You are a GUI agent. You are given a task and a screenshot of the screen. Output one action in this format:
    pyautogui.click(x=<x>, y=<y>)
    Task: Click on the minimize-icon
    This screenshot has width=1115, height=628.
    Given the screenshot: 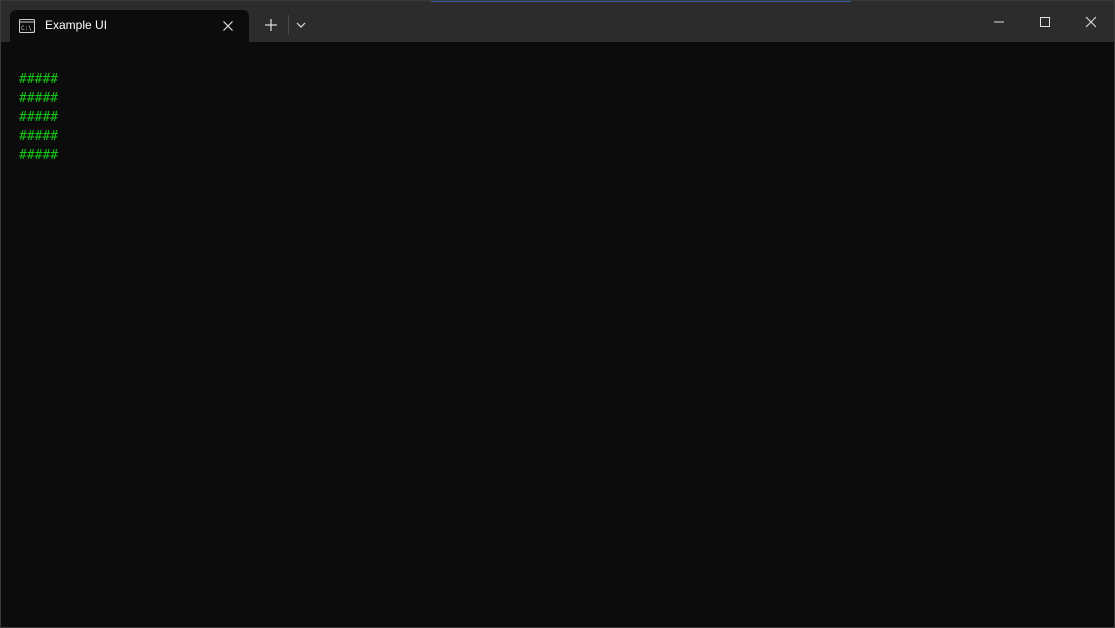 What is the action you would take?
    pyautogui.click(x=999, y=22)
    